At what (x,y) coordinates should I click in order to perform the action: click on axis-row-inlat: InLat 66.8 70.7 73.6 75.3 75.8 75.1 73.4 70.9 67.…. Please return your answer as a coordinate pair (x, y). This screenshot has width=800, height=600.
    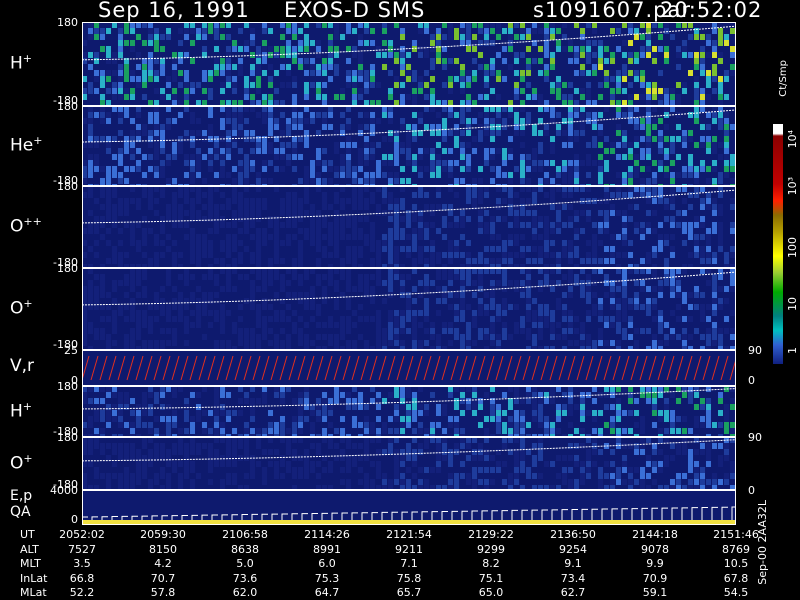
    Looking at the image, I should click on (400, 578).